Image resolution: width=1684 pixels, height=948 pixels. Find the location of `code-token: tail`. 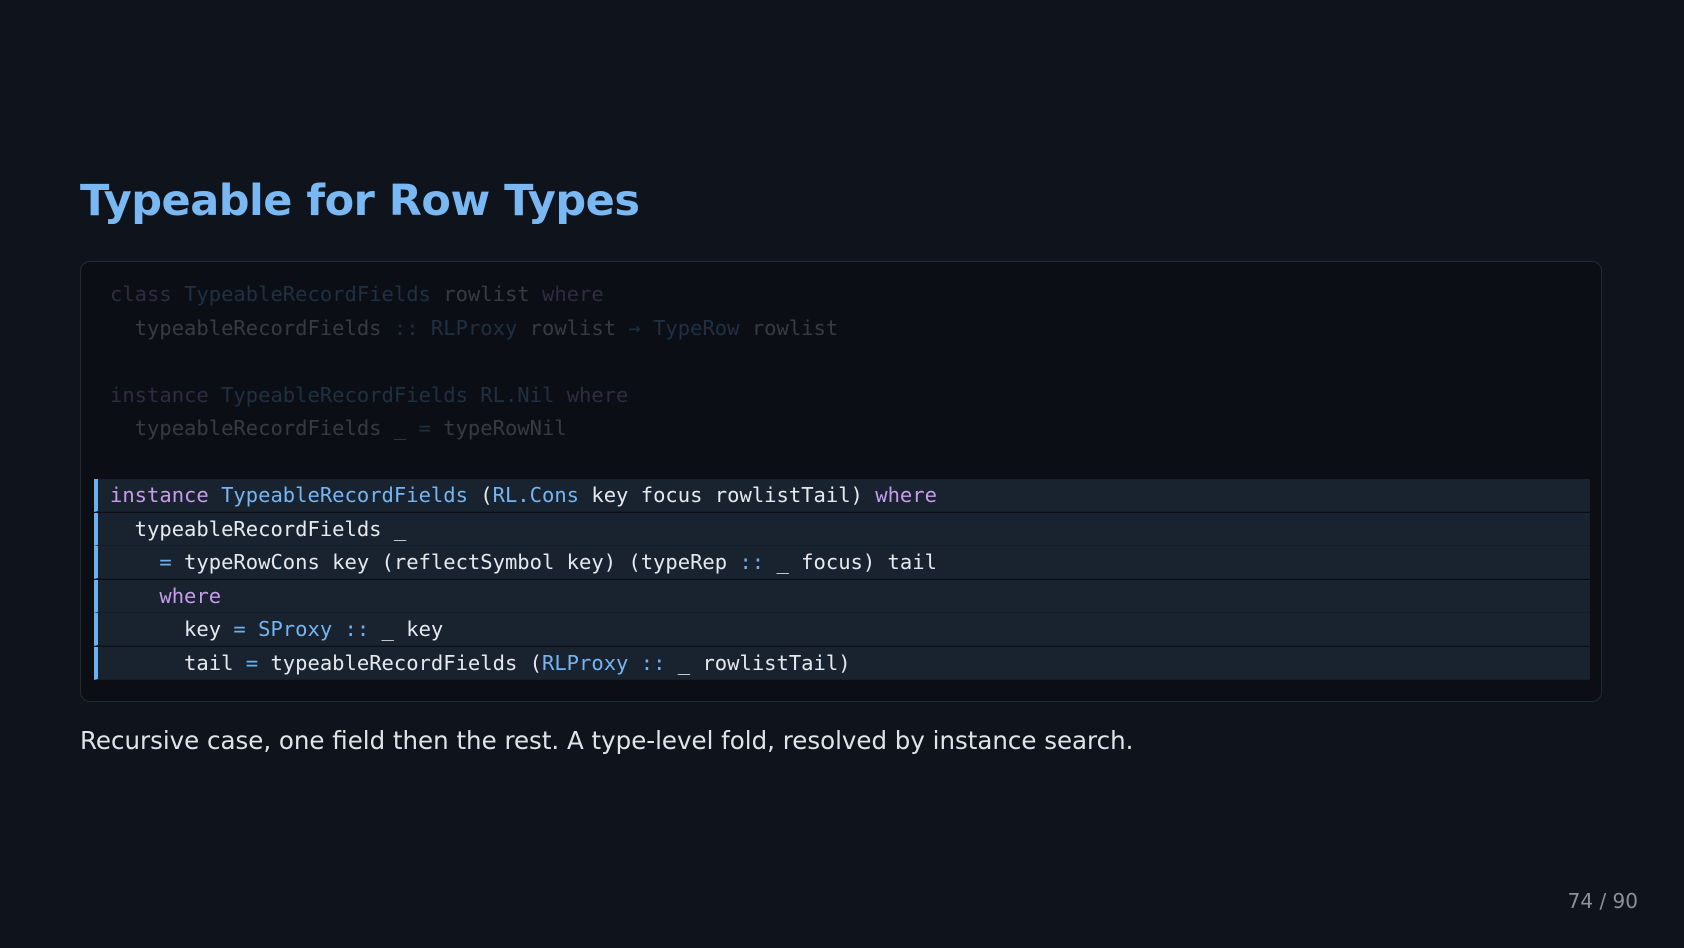

code-token: tail is located at coordinates (178, 662).